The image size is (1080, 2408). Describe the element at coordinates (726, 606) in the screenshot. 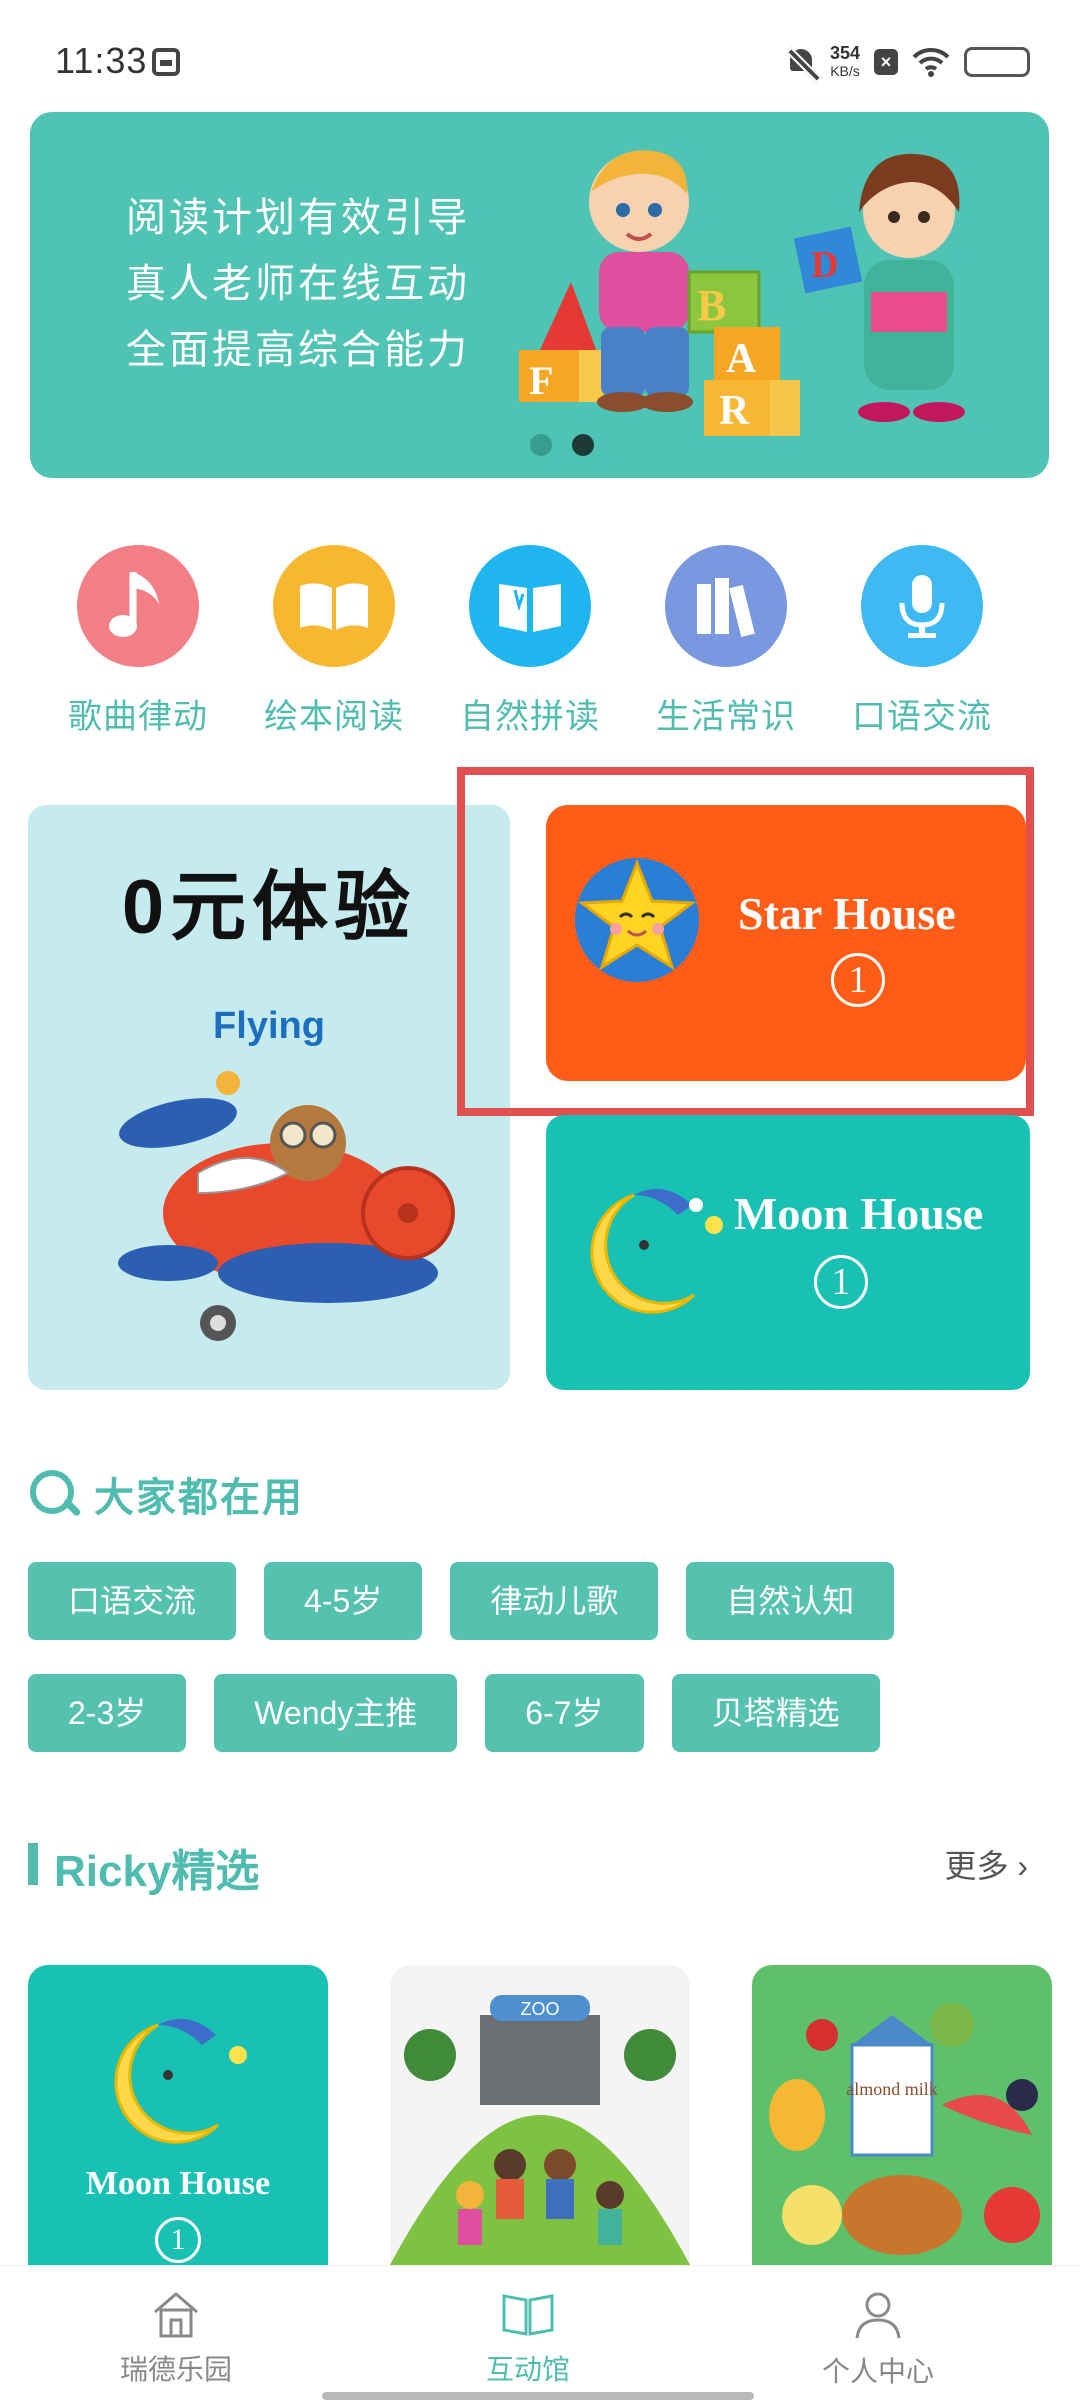

I see `books-icon` at that location.